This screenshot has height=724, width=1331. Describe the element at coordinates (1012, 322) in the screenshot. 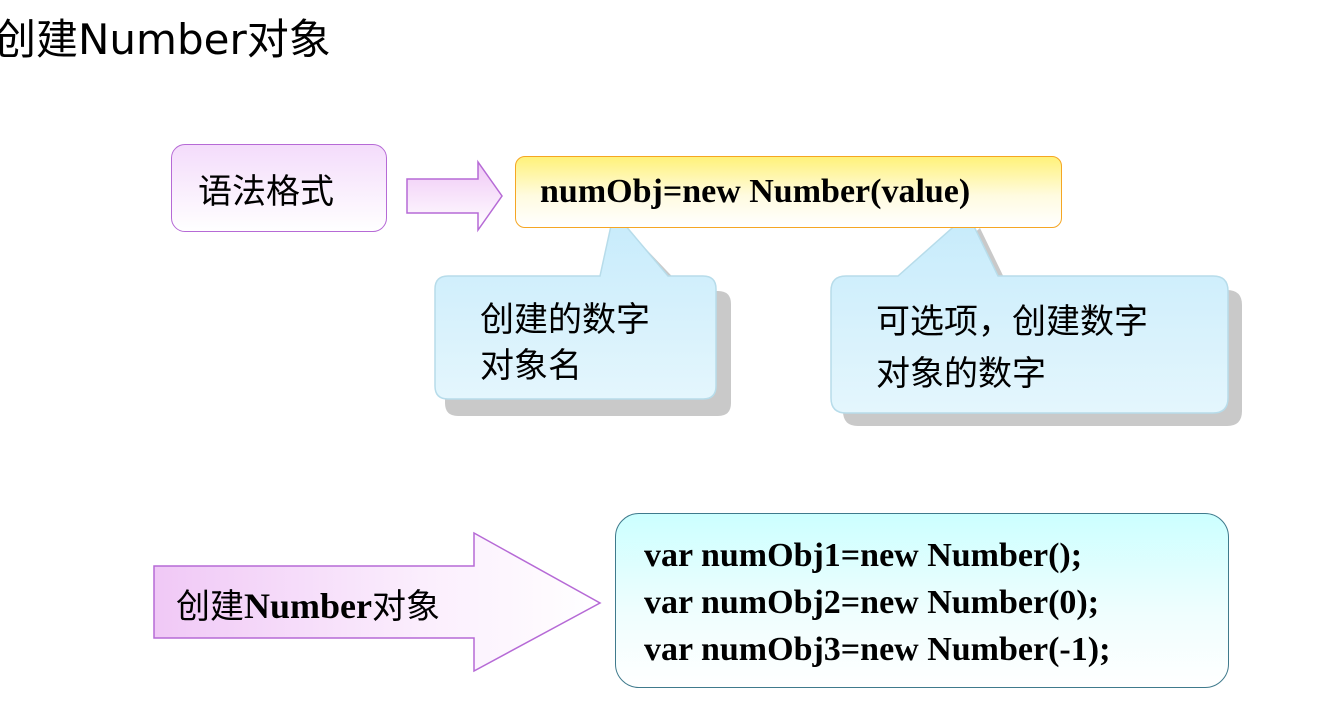

I see `callout-line: 可选项，创建数字` at that location.